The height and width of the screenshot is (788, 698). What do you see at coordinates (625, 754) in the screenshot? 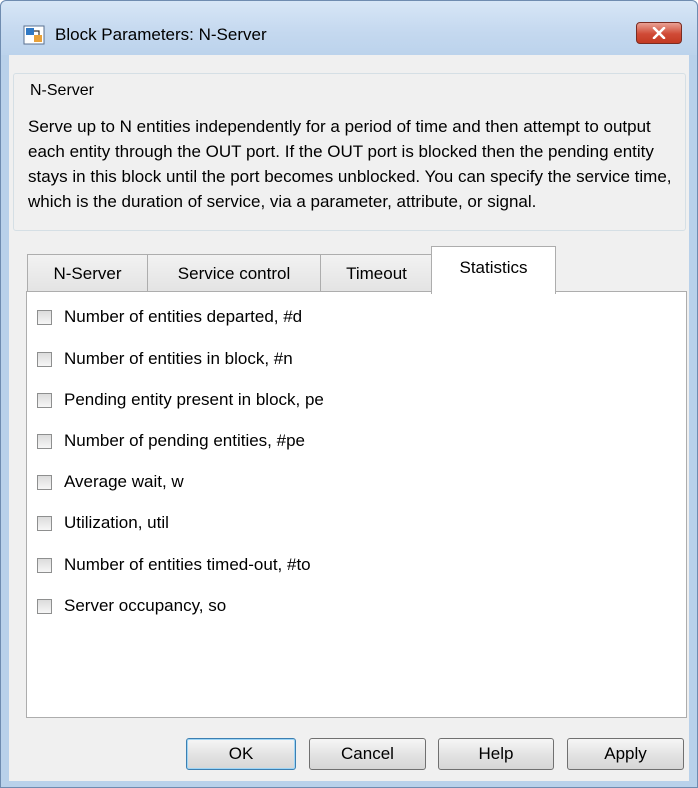
I see `apply-button: Apply` at bounding box center [625, 754].